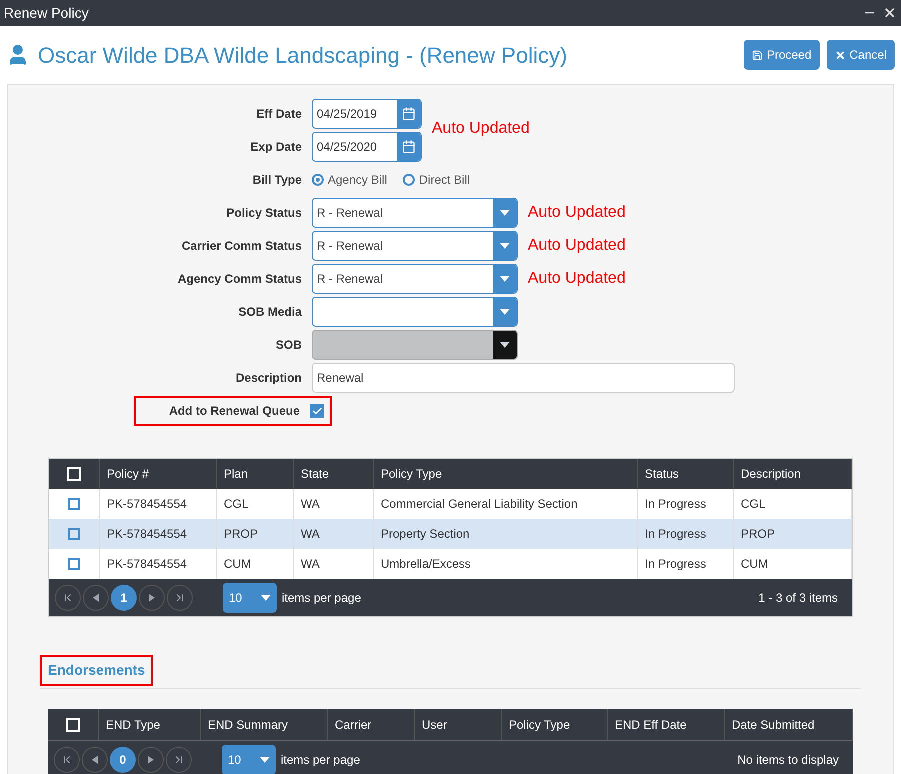  Describe the element at coordinates (367, 147) in the screenshot. I see `date-field: 04/25/2020` at that location.